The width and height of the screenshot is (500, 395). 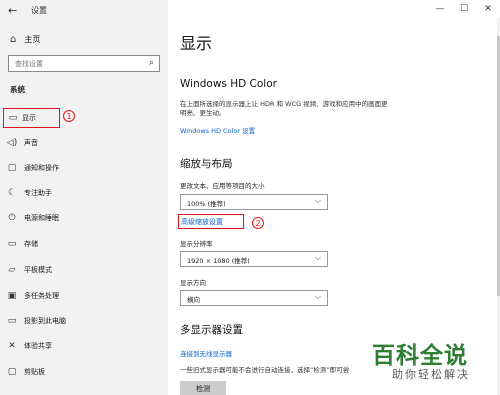 I want to click on hd-color-settings-link: Windows HD Color 设置, so click(x=217, y=130).